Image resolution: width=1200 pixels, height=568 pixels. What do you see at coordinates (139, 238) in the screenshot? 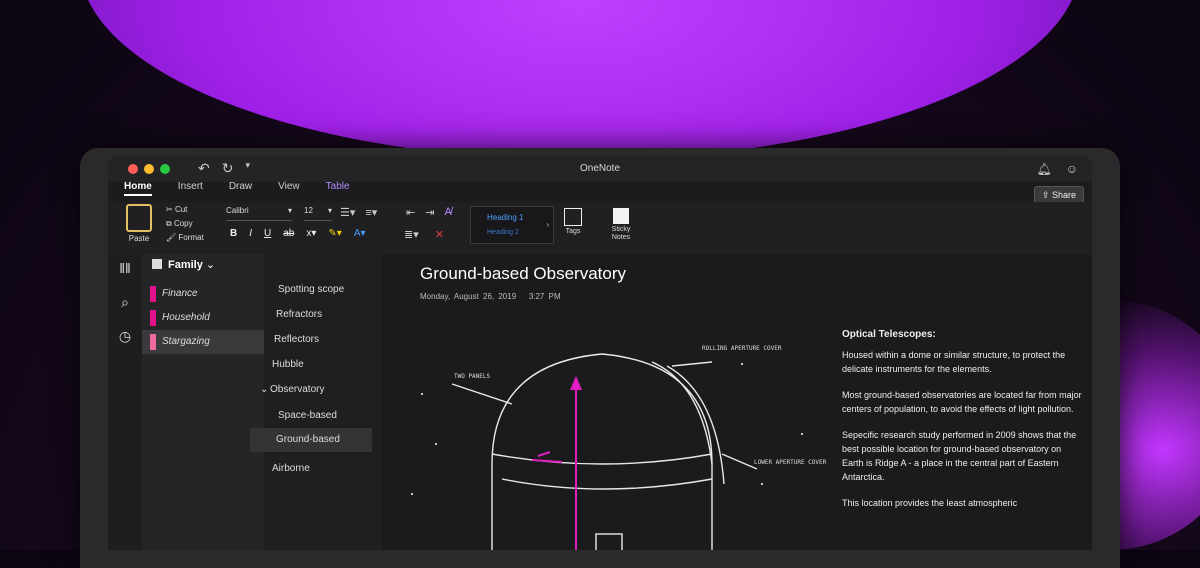
I see `paste-label: Paste` at bounding box center [139, 238].